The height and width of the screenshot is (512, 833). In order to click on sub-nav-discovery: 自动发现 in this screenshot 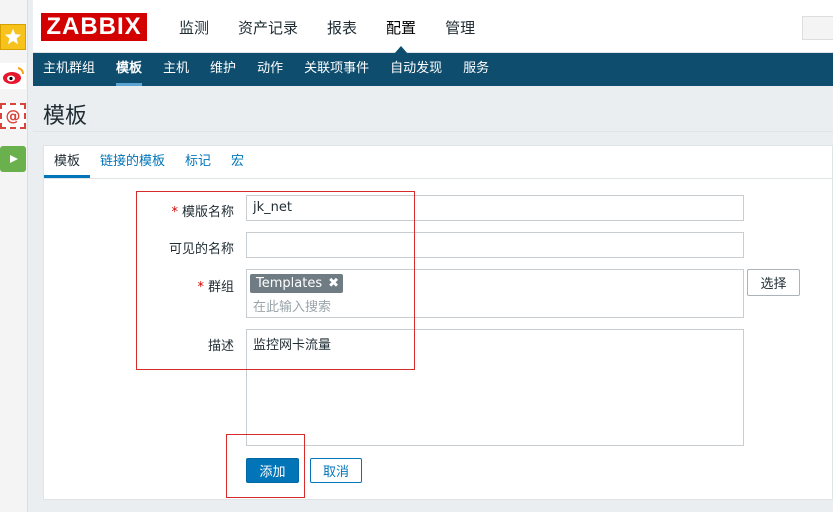, I will do `click(416, 69)`.